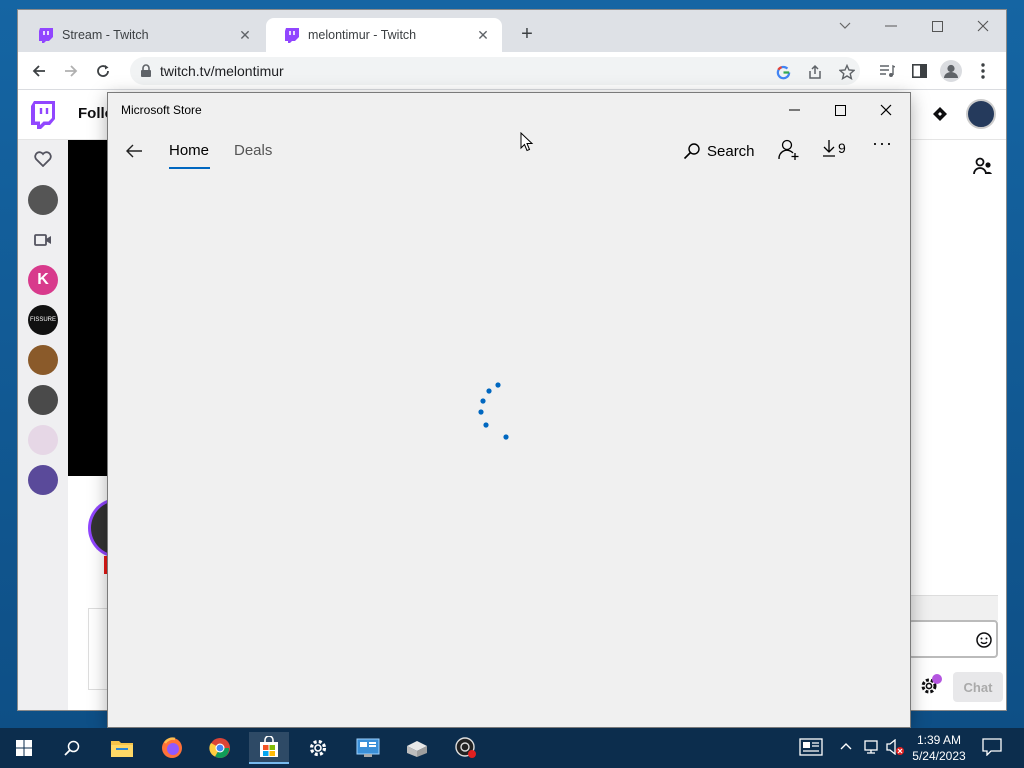 The width and height of the screenshot is (1024, 768). Describe the element at coordinates (39, 71) in the screenshot. I see `back-button` at that location.